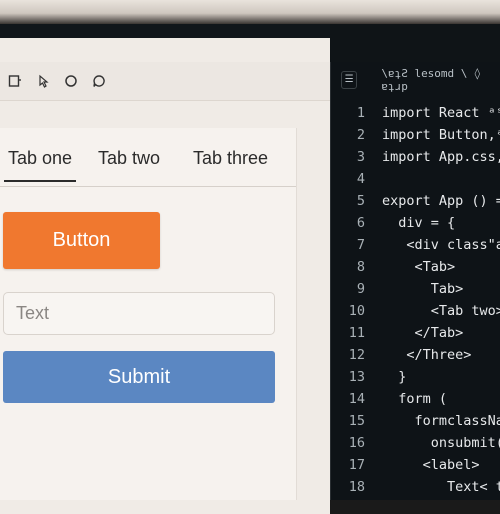 Image resolution: width=500 pixels, height=514 pixels. I want to click on code-text: <div class"ap, so click(441, 245).